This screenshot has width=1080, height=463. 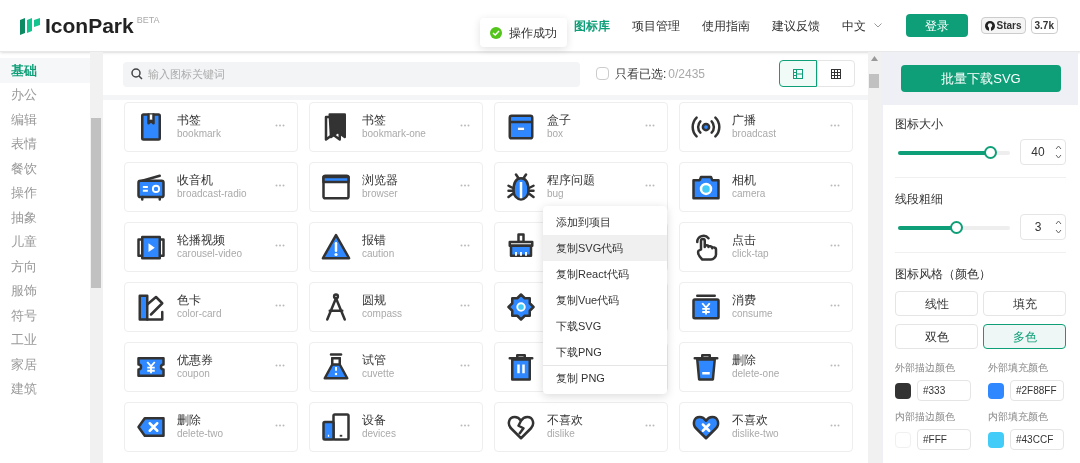 What do you see at coordinates (936, 303) in the screenshot?
I see `style-option: 线性` at bounding box center [936, 303].